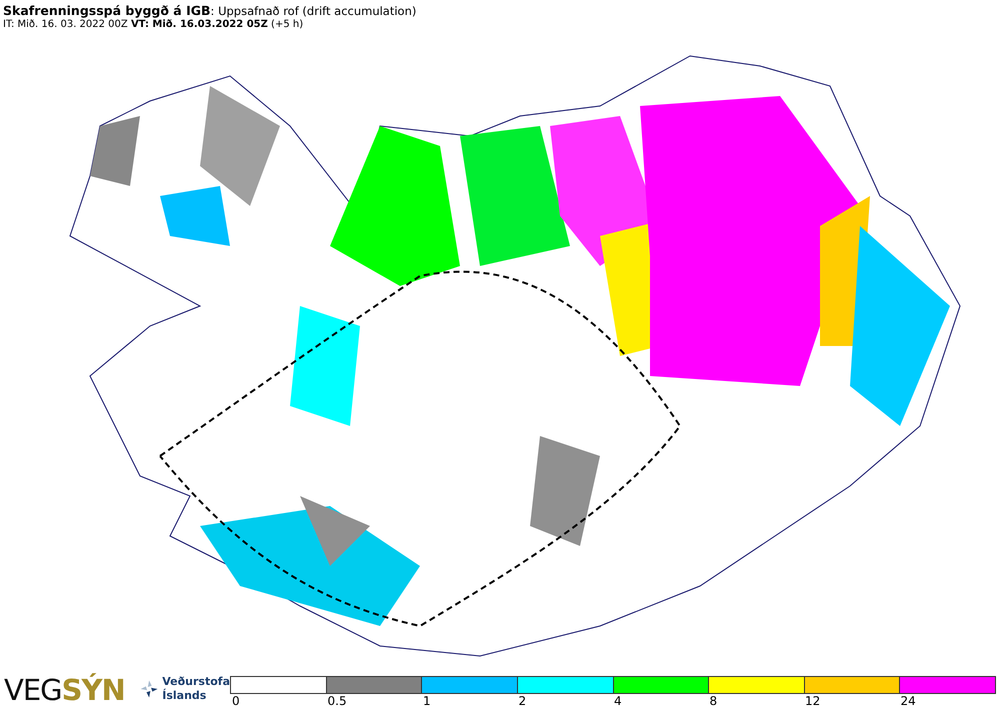  What do you see at coordinates (812, 701) in the screenshot?
I see `scale-label: 12` at bounding box center [812, 701].